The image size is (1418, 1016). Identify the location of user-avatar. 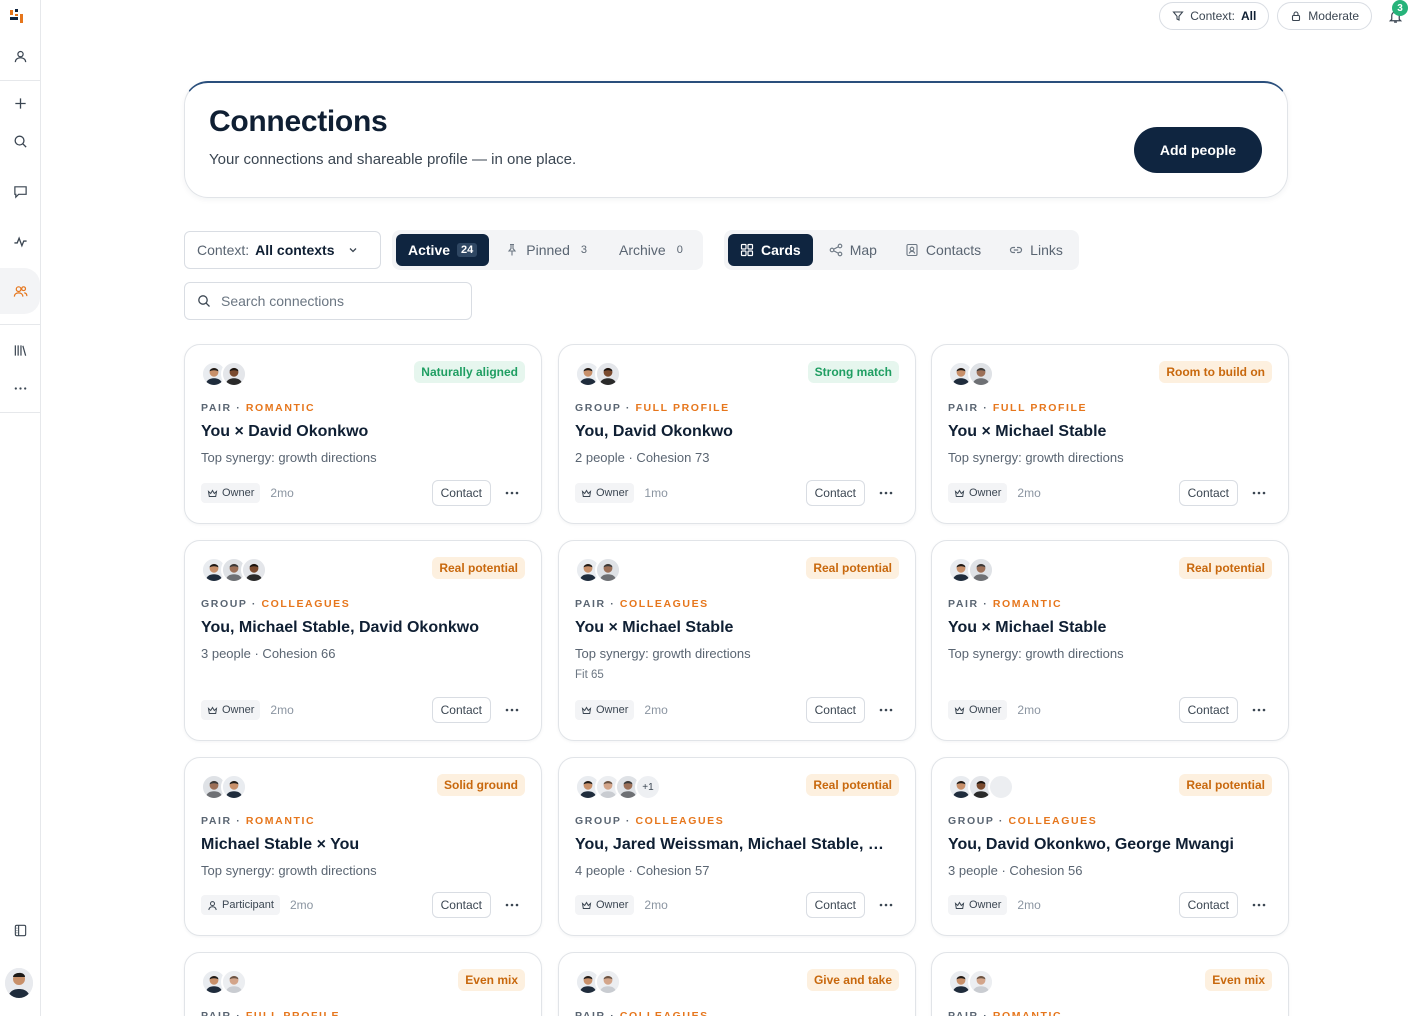
(19, 983).